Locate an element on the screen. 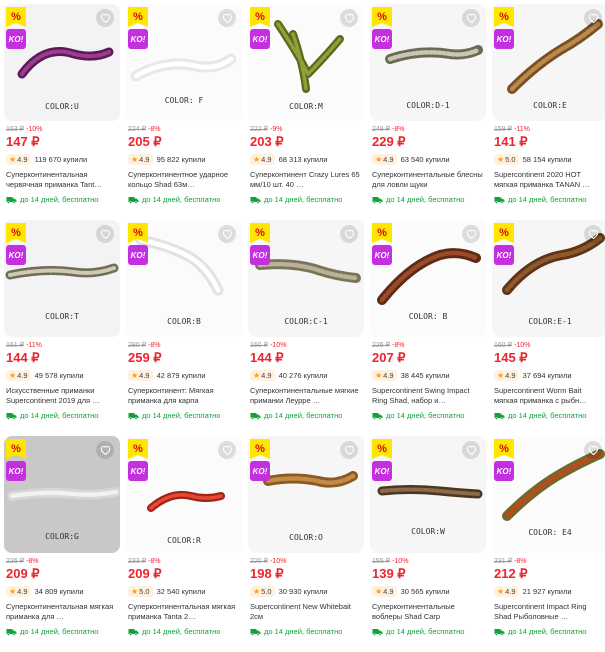  product-title: Суперконтинентальные воблеры Shad Carp is located at coordinates (428, 612).